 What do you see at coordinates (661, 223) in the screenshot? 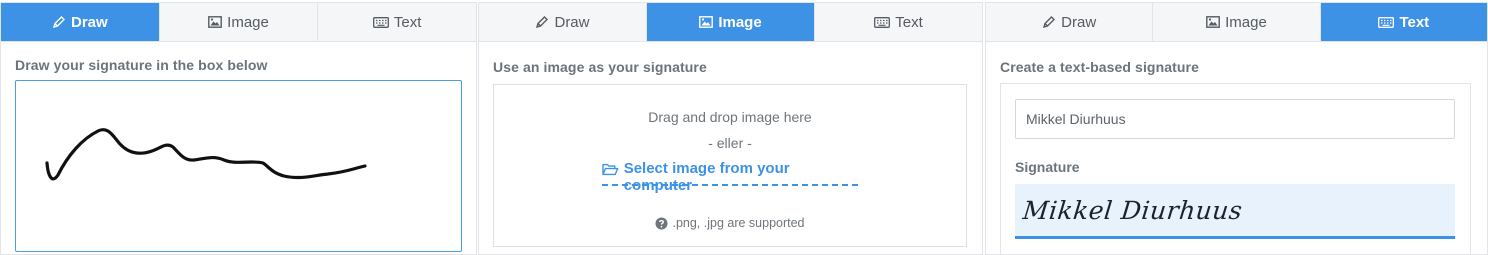
I see `question-circle-icon` at bounding box center [661, 223].